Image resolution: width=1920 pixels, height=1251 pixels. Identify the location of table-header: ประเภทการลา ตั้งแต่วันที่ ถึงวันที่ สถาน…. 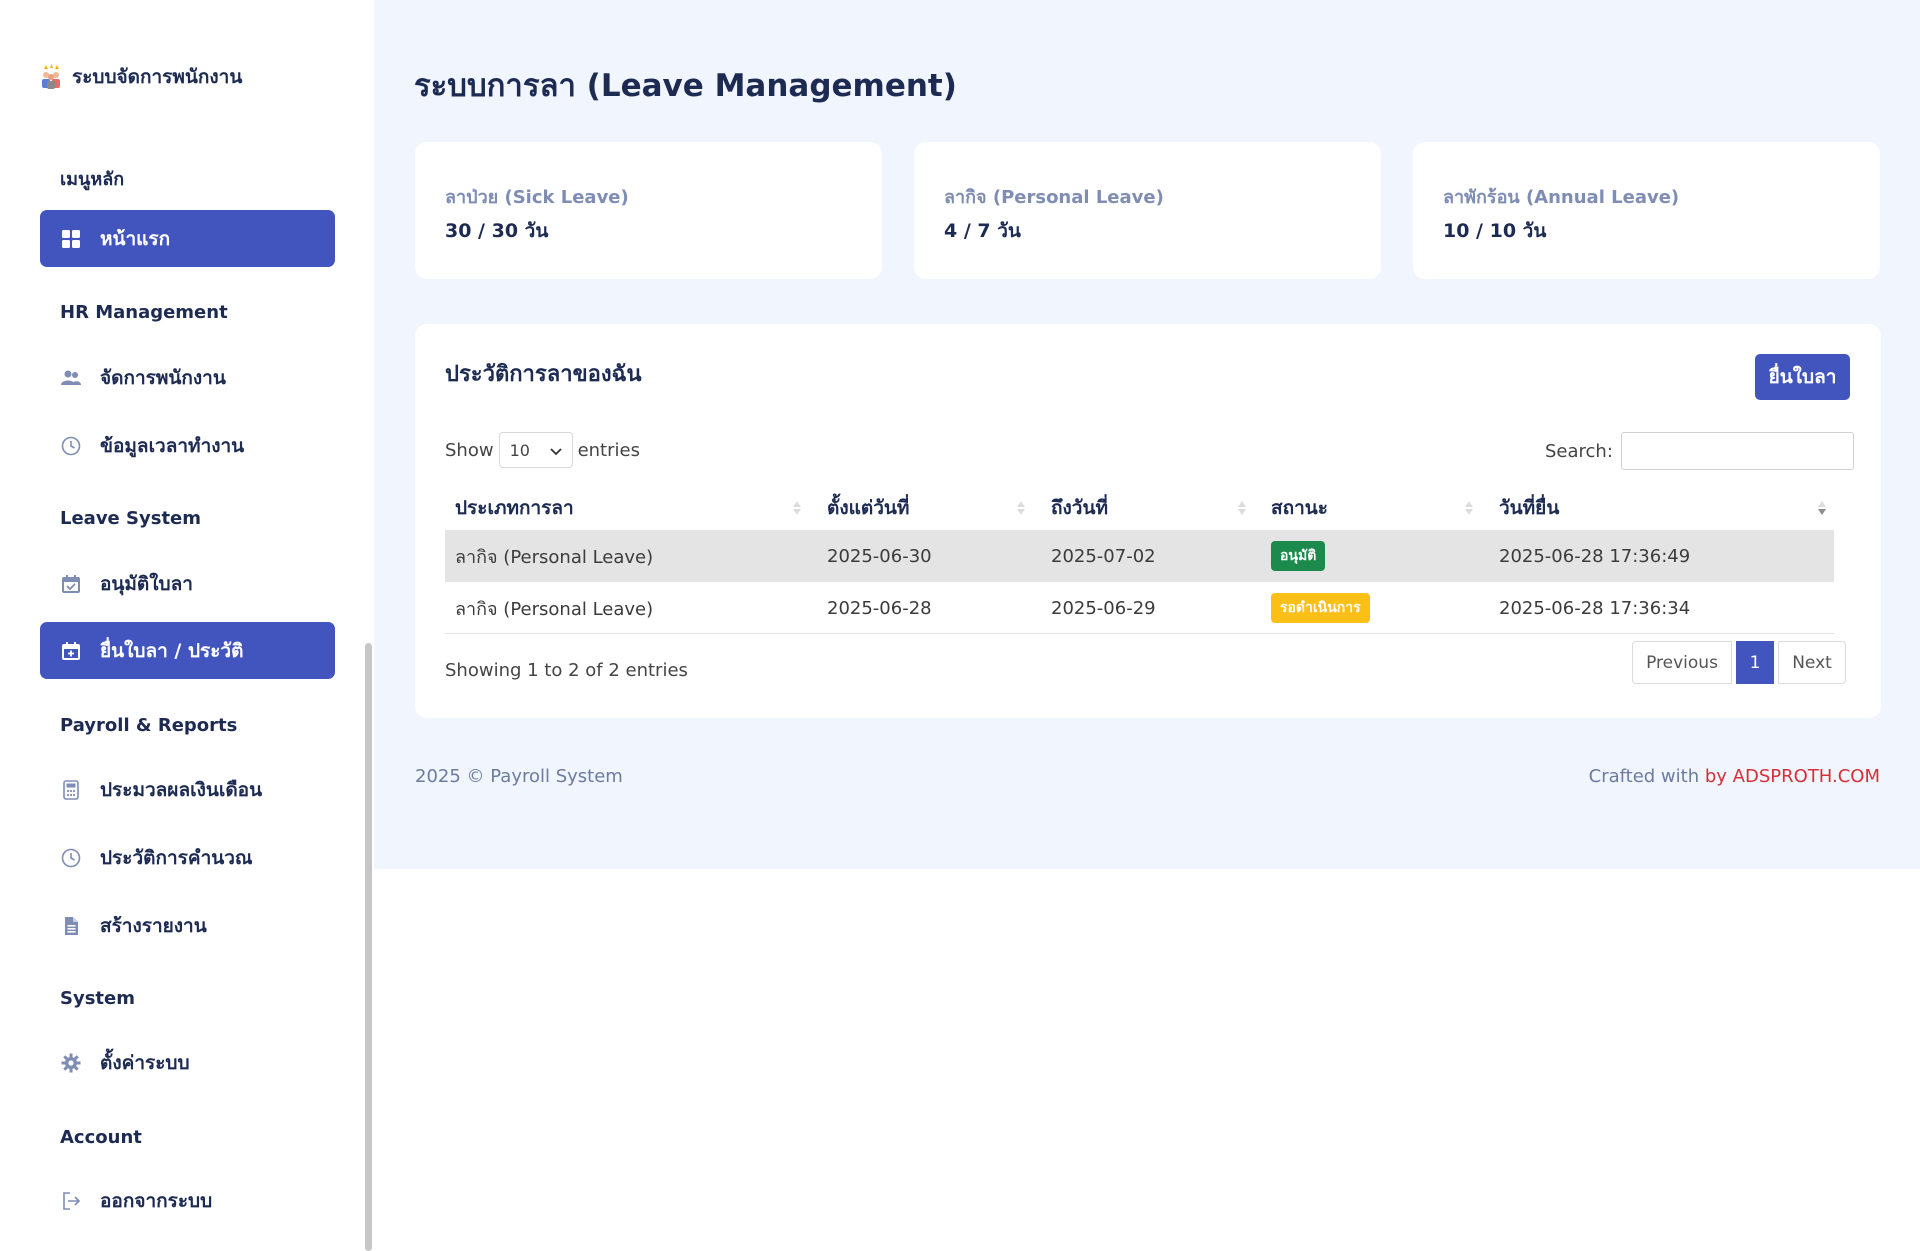
(1139, 508).